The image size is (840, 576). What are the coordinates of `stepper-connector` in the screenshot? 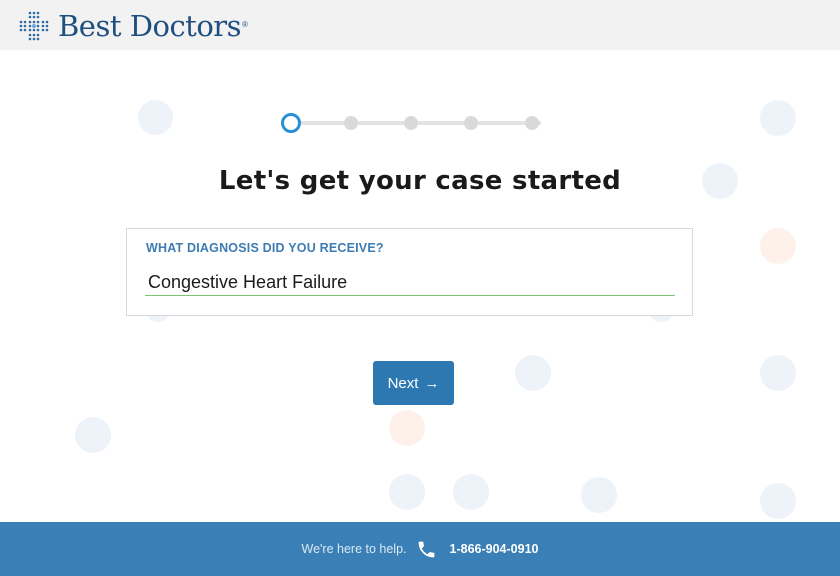 It's located at (421, 123).